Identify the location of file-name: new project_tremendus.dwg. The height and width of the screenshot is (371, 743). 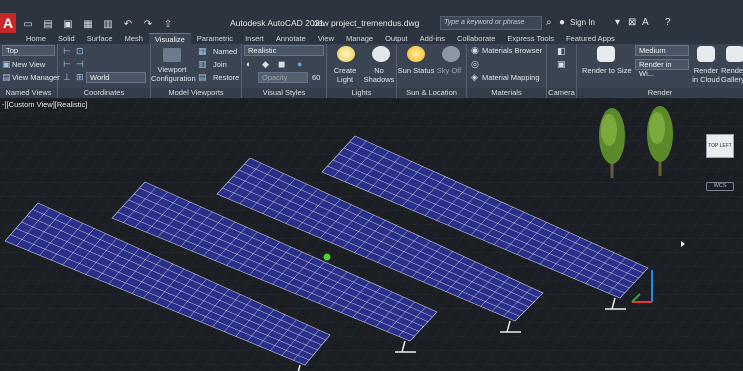
(366, 23).